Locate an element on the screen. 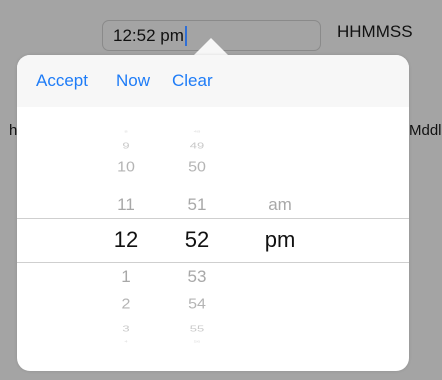 The image size is (442, 380). minute-option: 56 is located at coordinates (197, 342).